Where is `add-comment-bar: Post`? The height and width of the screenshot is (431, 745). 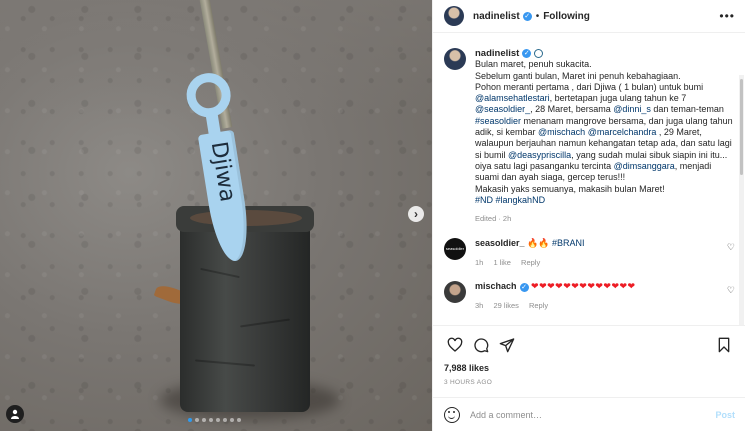
add-comment-bar: Post is located at coordinates (589, 414).